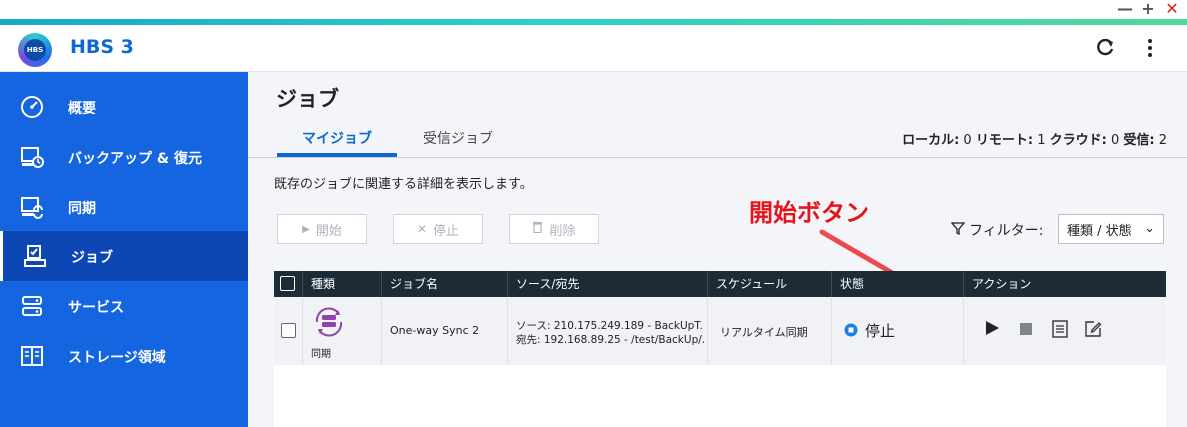 The height and width of the screenshot is (427, 1187). I want to click on sidebar-item-sync: 同期, so click(124, 207).